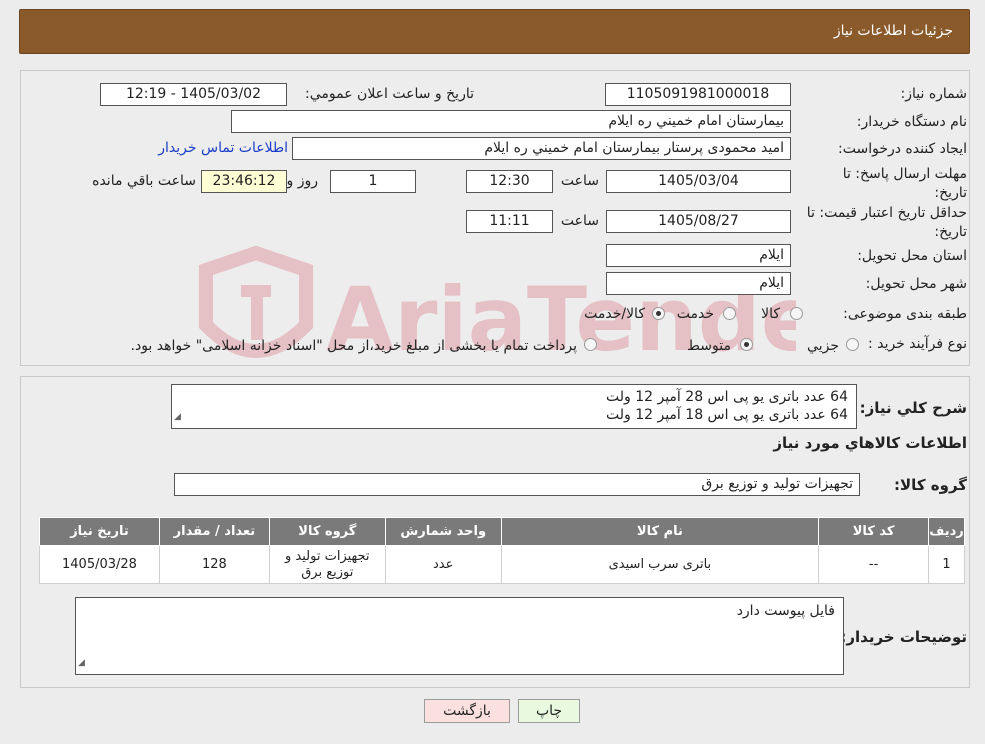 This screenshot has height=744, width=985. Describe the element at coordinates (911, 122) in the screenshot. I see `buyer-org-label: نام دستگاه خريدار:` at that location.